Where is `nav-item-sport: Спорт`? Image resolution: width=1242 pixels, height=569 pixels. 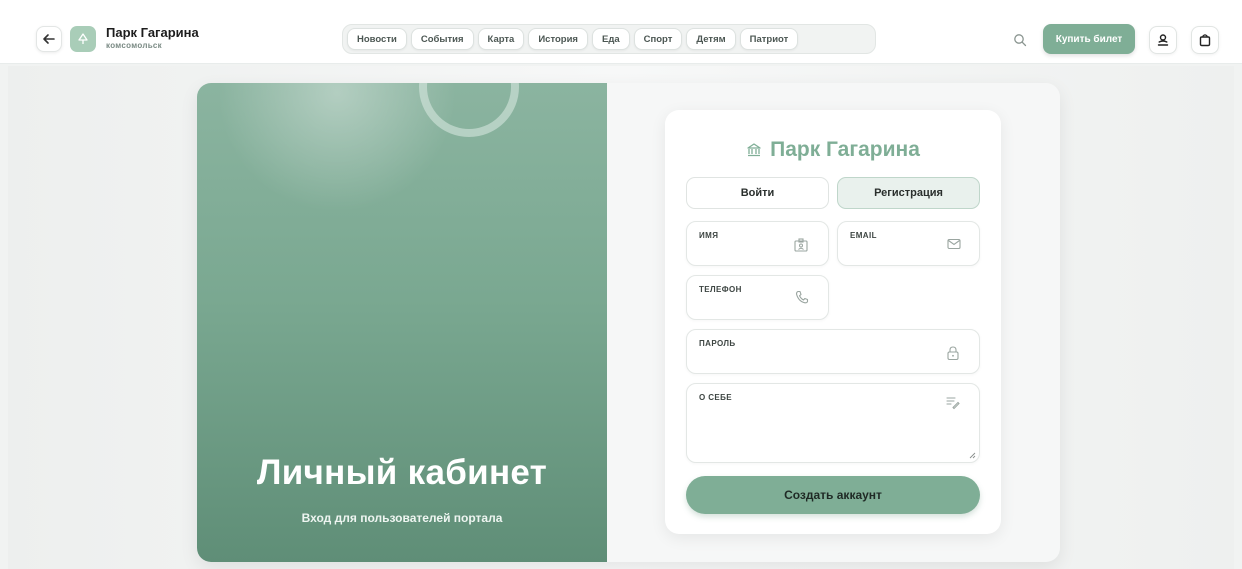 nav-item-sport: Спорт is located at coordinates (658, 39).